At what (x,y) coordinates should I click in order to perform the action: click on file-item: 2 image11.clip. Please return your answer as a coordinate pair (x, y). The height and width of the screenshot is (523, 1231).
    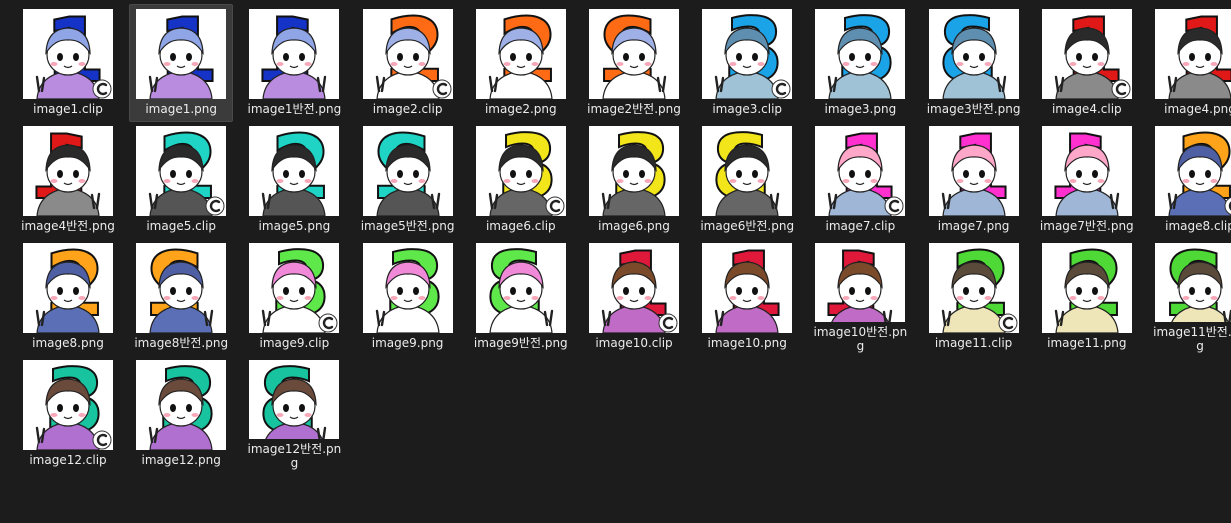
    Looking at the image, I should click on (974, 296).